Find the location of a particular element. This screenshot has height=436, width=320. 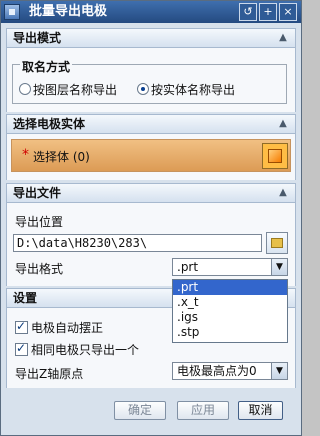

radio-label: 按实体名称导出 is located at coordinates (193, 89).